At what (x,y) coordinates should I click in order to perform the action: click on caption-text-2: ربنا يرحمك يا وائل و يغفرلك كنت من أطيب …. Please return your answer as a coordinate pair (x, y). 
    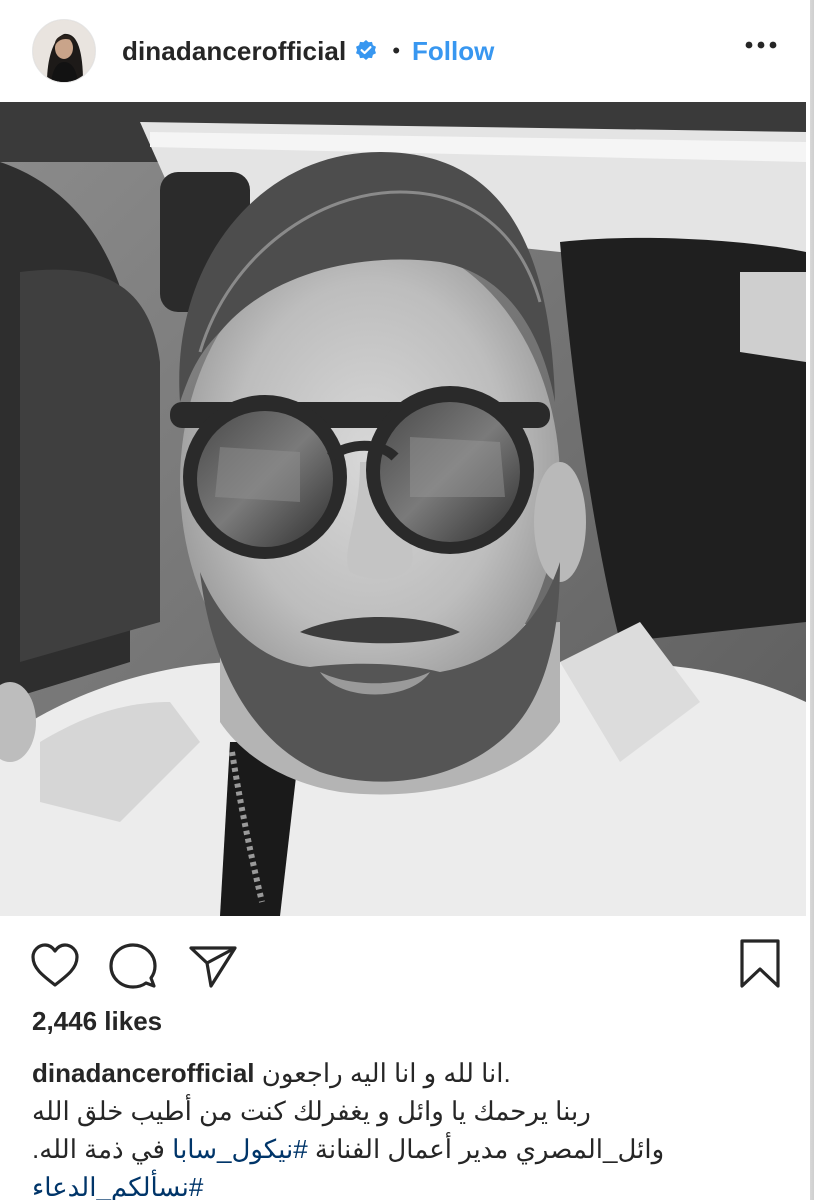
    Looking at the image, I should click on (311, 1111).